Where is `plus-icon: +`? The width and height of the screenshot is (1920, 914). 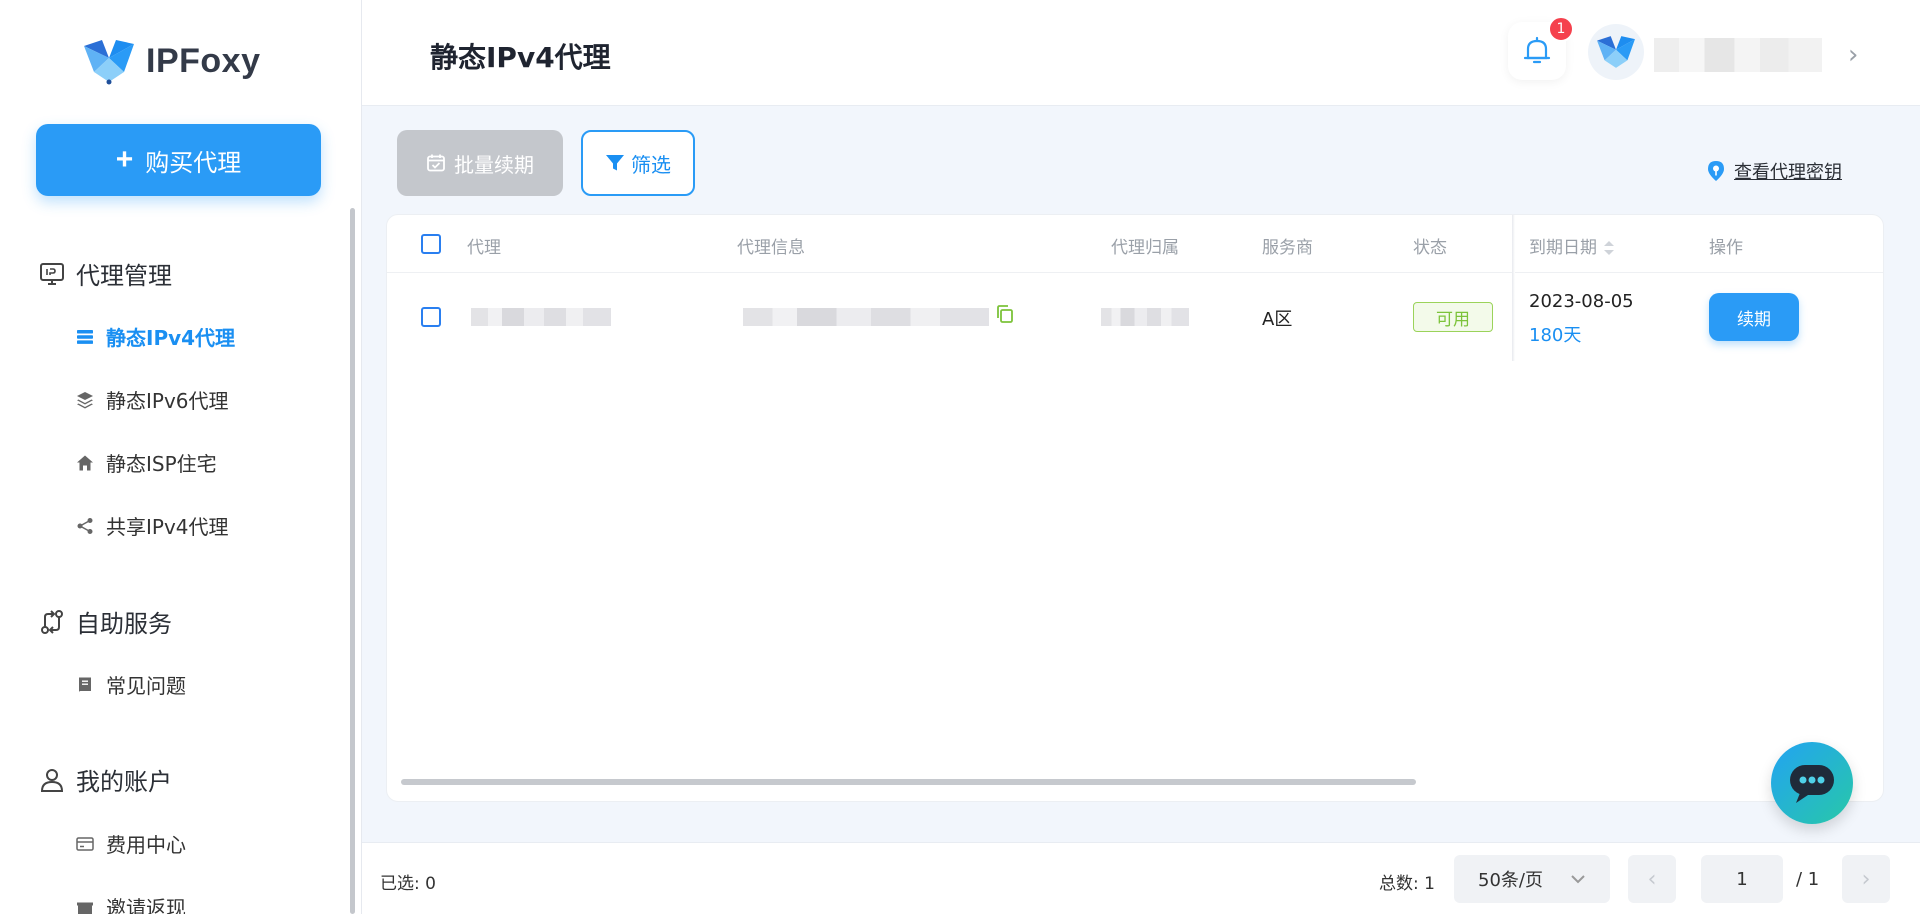 plus-icon: + is located at coordinates (124, 159).